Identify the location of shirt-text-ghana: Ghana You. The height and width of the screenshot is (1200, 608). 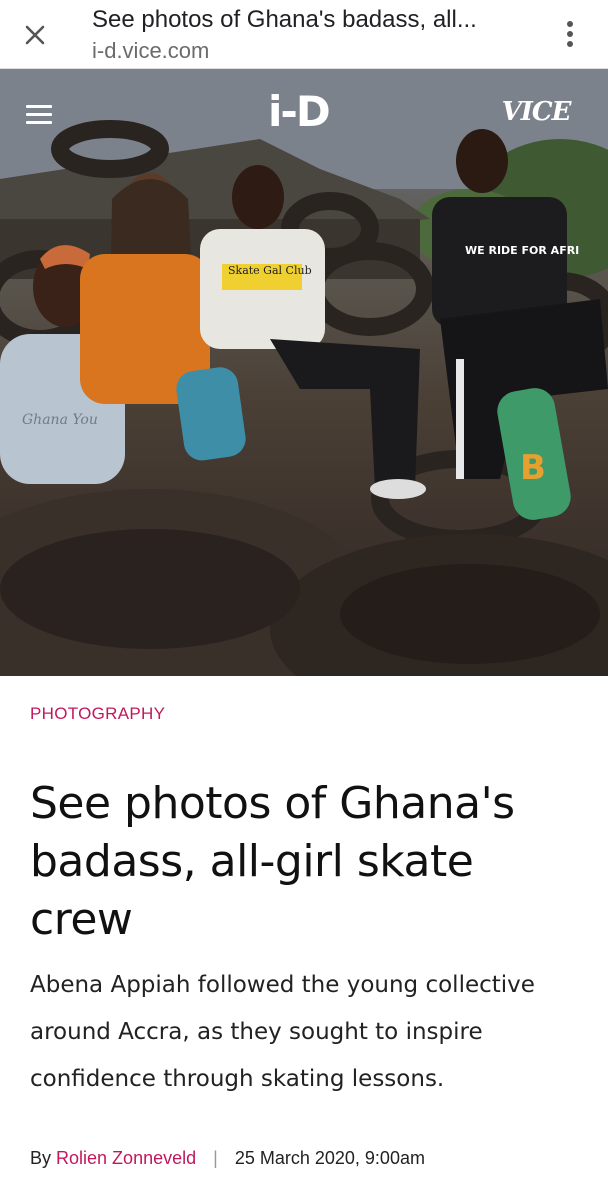
(60, 420).